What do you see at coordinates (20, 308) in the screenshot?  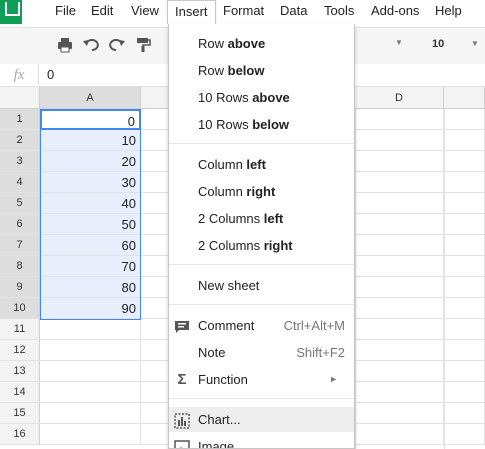 I see `row-header: 10` at bounding box center [20, 308].